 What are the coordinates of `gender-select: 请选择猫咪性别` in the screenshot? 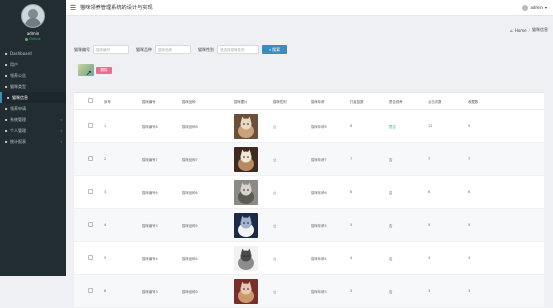 It's located at (238, 49).